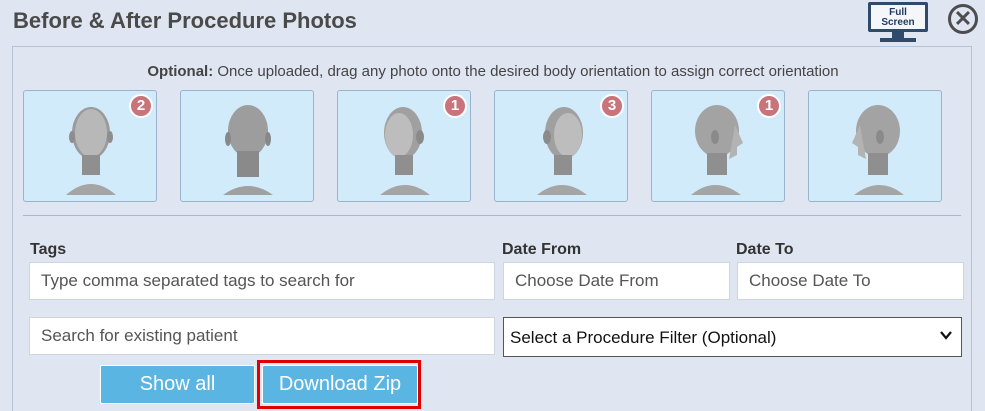 This screenshot has height=411, width=985. What do you see at coordinates (91, 151) in the screenshot?
I see `head-front-icon` at bounding box center [91, 151].